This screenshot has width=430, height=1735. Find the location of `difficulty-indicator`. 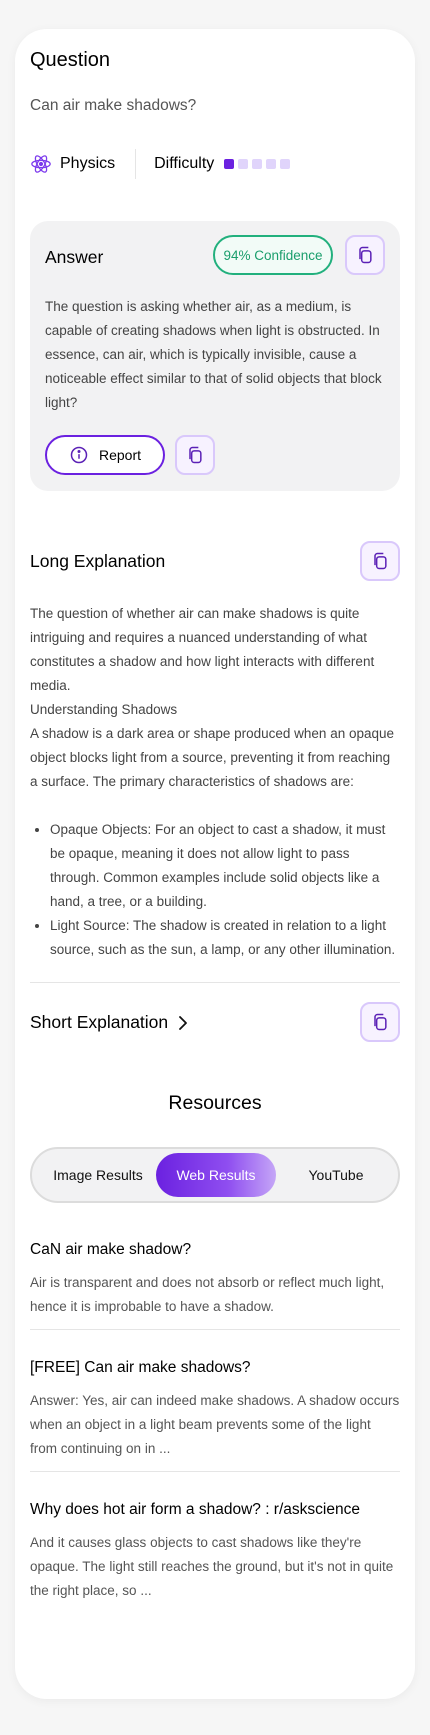

difficulty-indicator is located at coordinates (257, 164).